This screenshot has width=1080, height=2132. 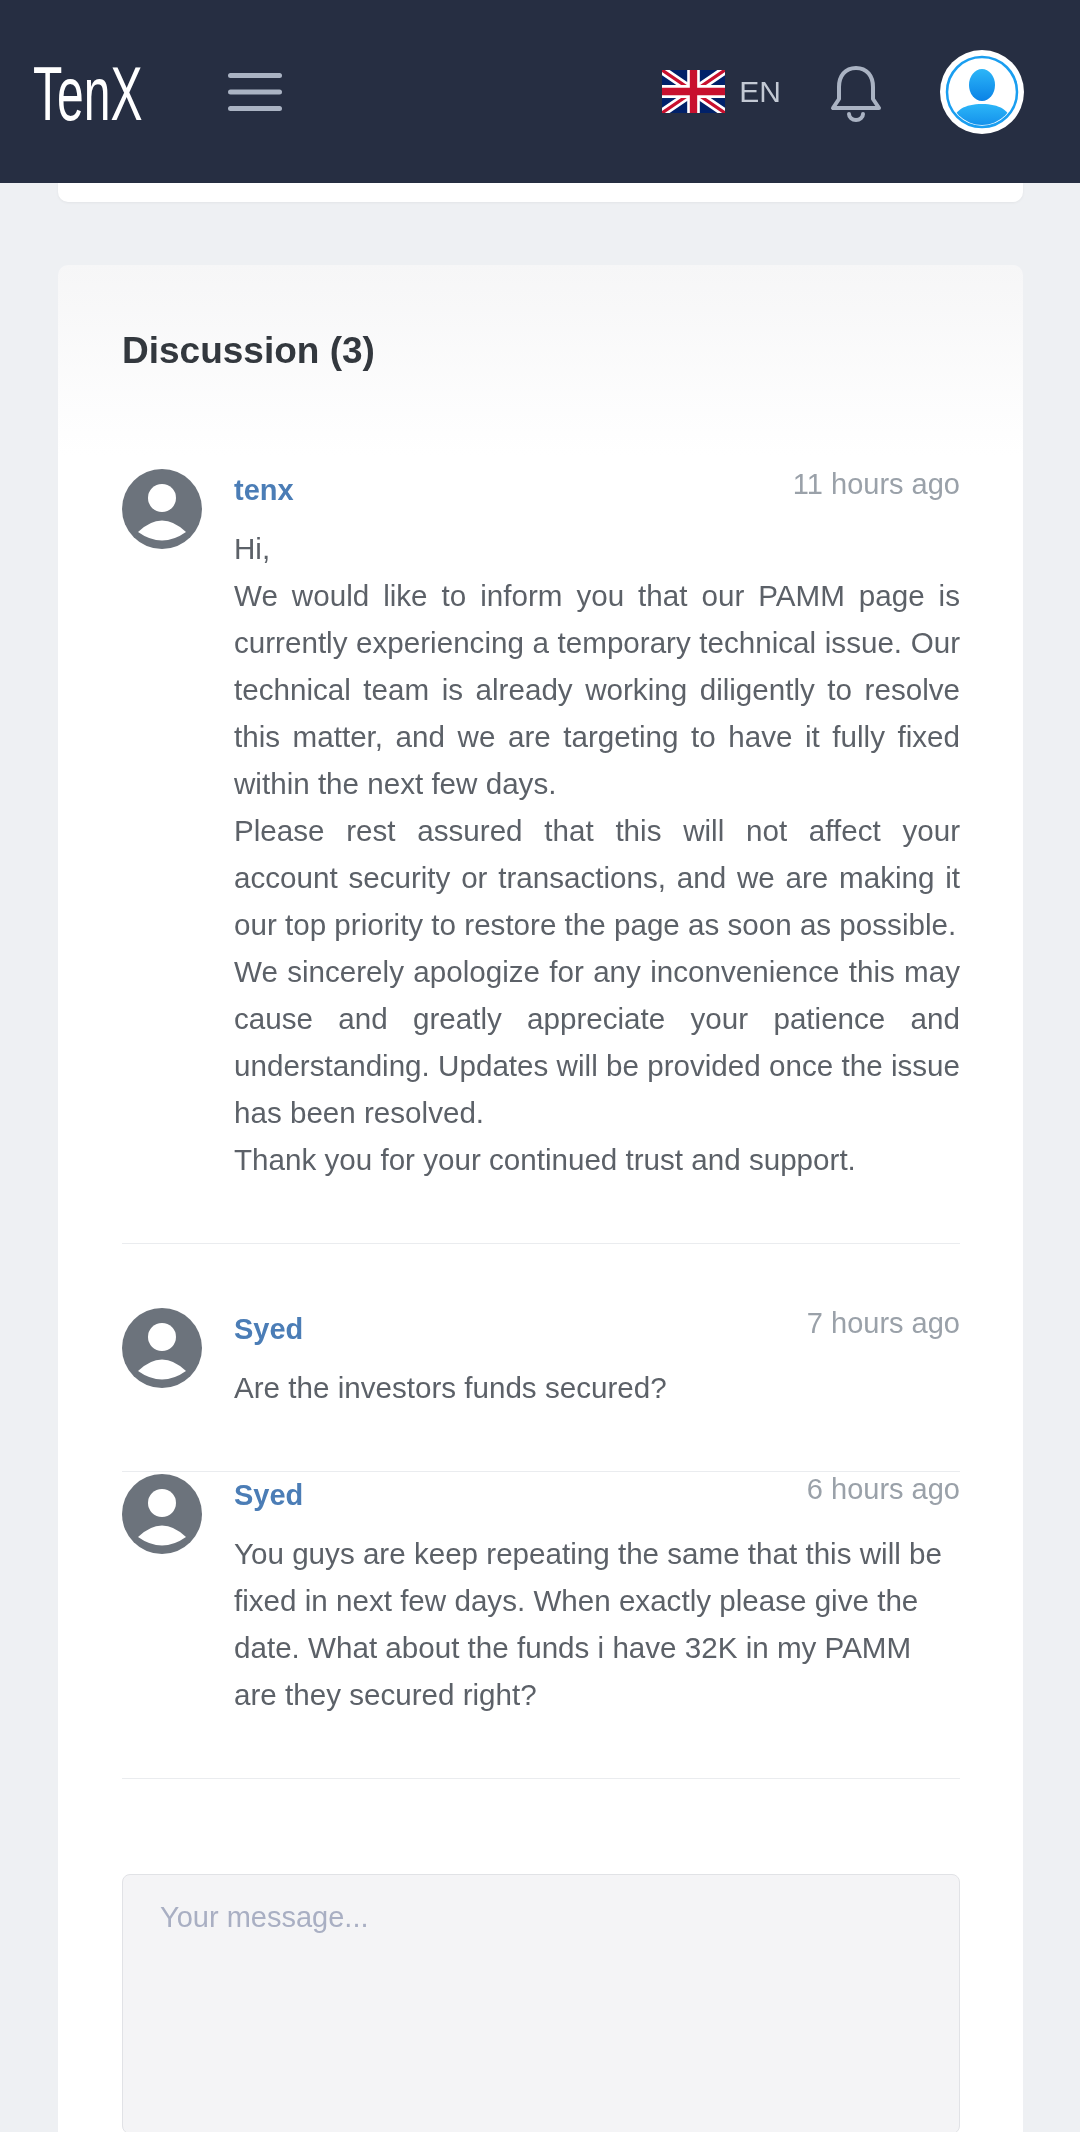 I want to click on author-name: tenx, so click(x=264, y=490).